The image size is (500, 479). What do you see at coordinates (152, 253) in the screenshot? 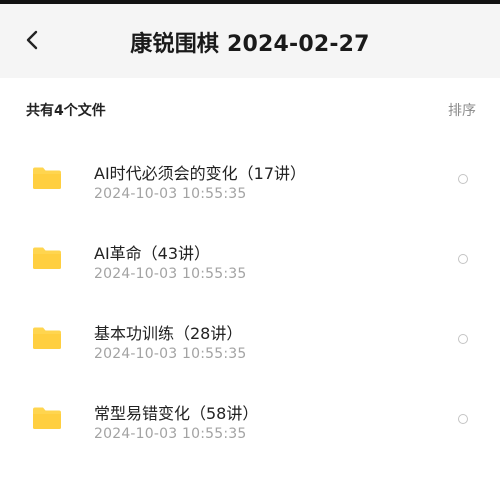
I see `file-name: AI革命（43讲）` at bounding box center [152, 253].